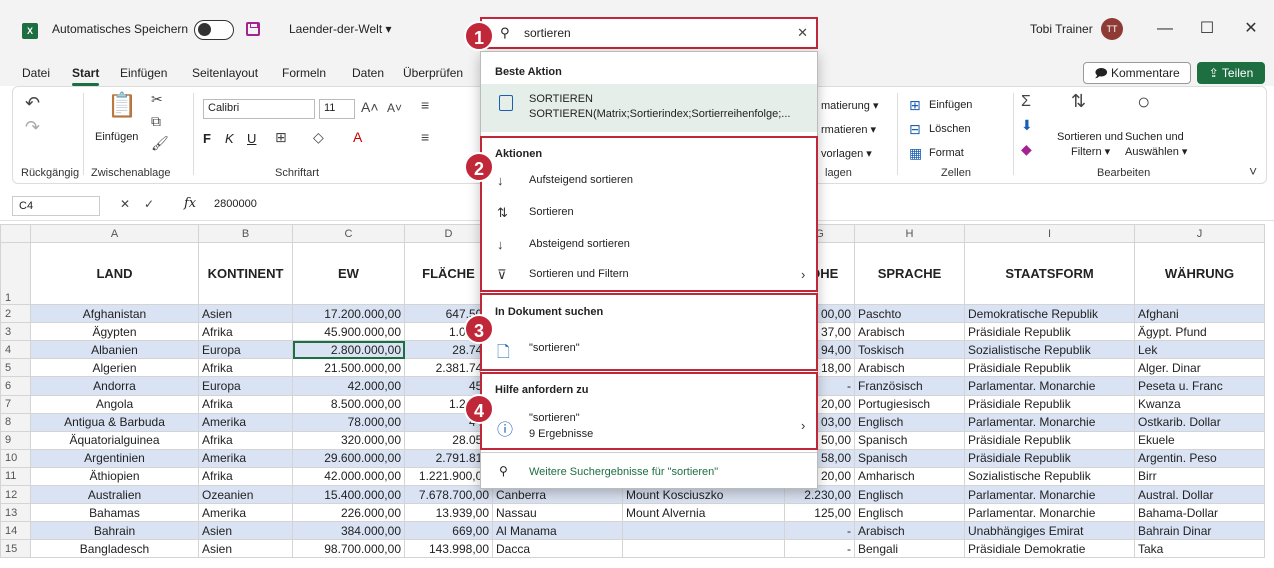 The height and width of the screenshot is (568, 1274). Describe the element at coordinates (15, 549) in the screenshot. I see `row-header: 15` at that location.